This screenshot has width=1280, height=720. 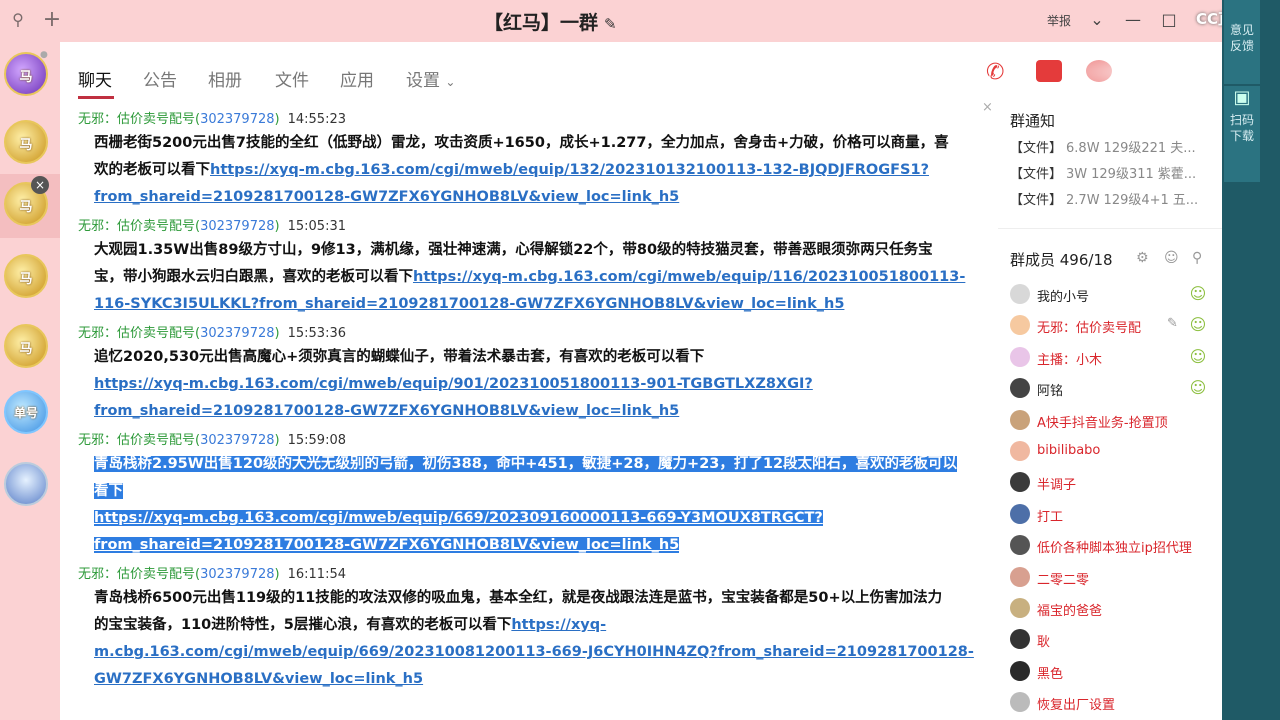 I want to click on minimize-button: —, so click(x=1133, y=20).